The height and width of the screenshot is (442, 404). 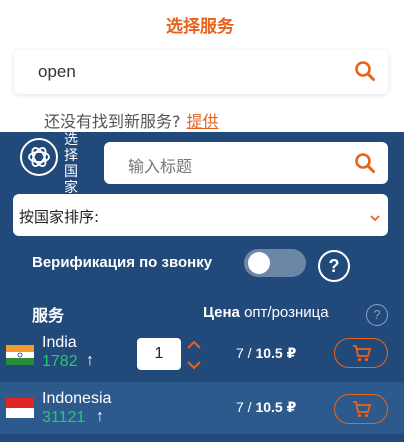 What do you see at coordinates (377, 315) in the screenshot?
I see `price-help-icon: ?` at bounding box center [377, 315].